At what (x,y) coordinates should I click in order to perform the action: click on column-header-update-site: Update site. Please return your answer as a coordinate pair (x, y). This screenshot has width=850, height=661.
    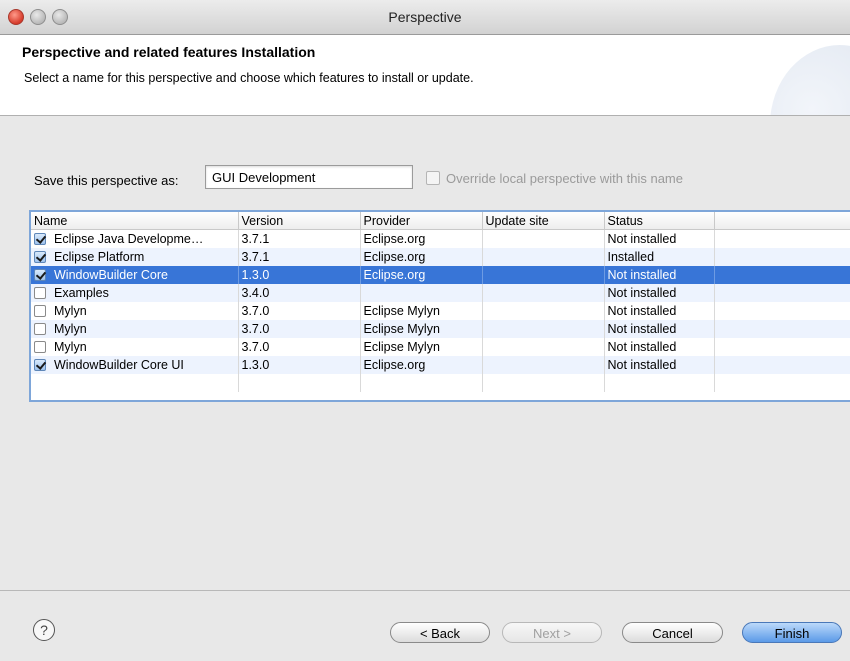
    Looking at the image, I should click on (543, 221).